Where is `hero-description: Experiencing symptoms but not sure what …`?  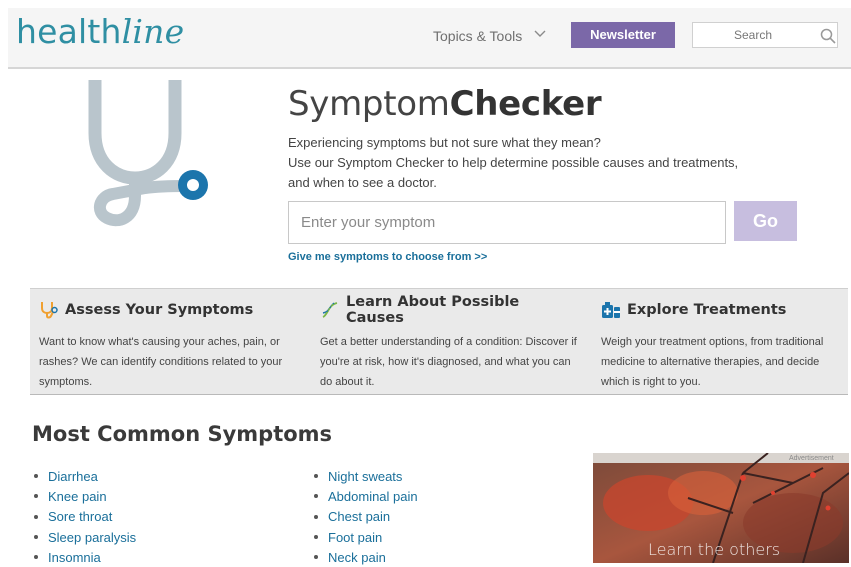 hero-description: Experiencing symptoms but not sure what … is located at coordinates (538, 163).